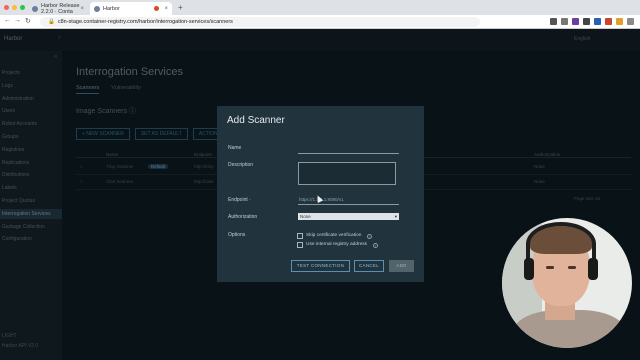  What do you see at coordinates (336, 244) in the screenshot?
I see `internal-address-label: Use internal registry address` at bounding box center [336, 244].